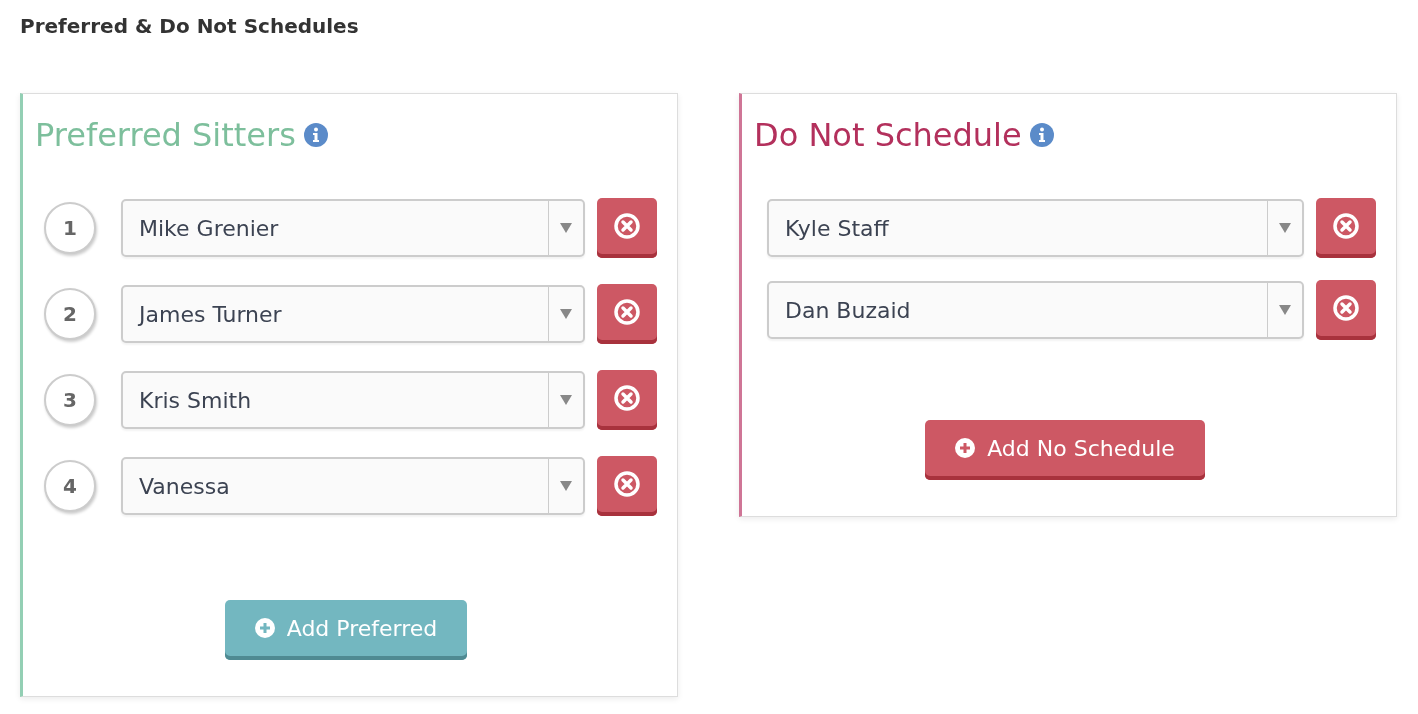 This screenshot has height=714, width=1418. I want to click on sitter-select: Dan Buzaid, so click(1035, 310).